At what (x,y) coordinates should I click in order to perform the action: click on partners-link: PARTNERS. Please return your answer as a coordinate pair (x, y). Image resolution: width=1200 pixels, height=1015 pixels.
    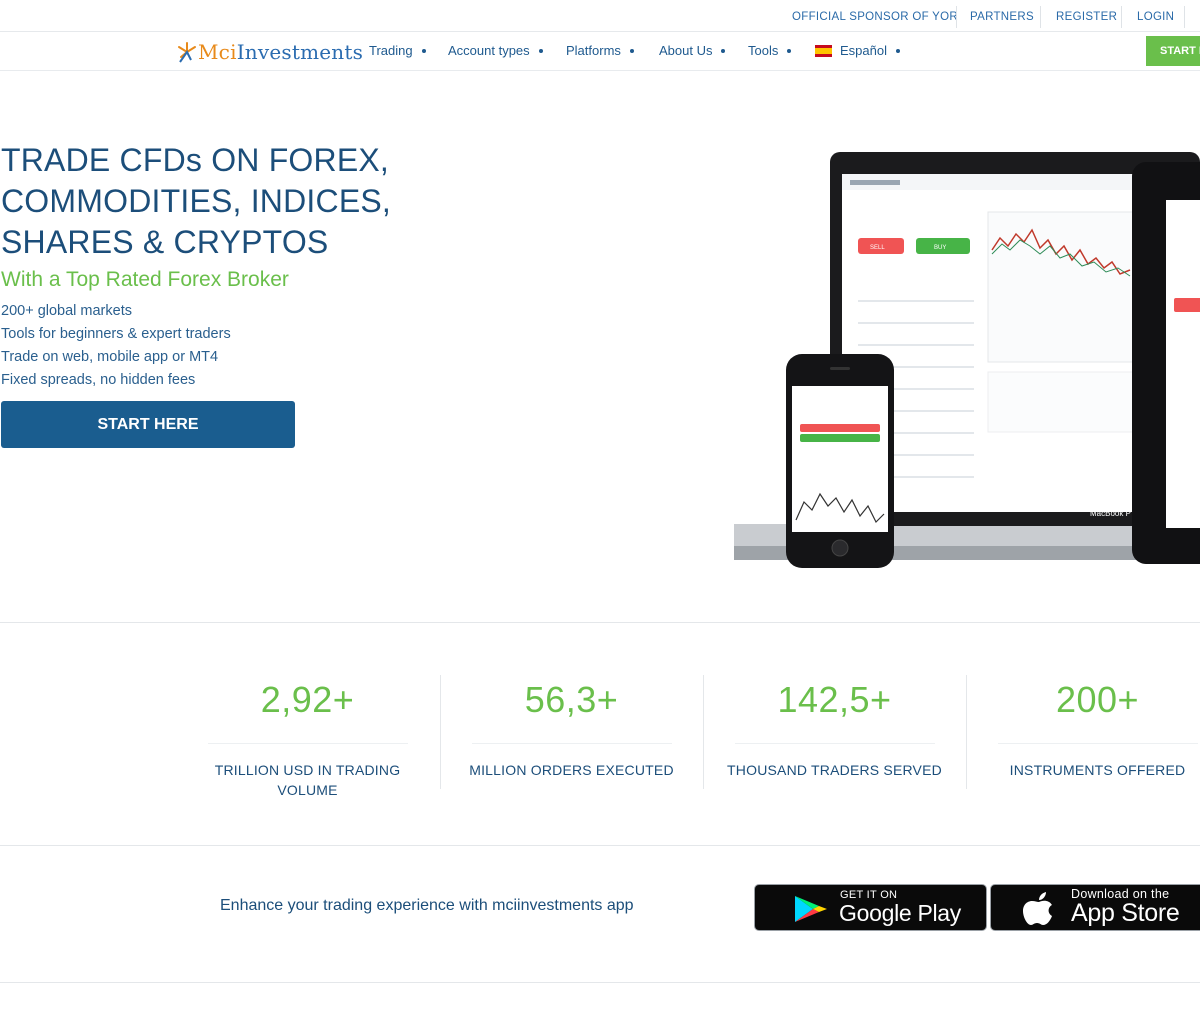
    Looking at the image, I should click on (1002, 17).